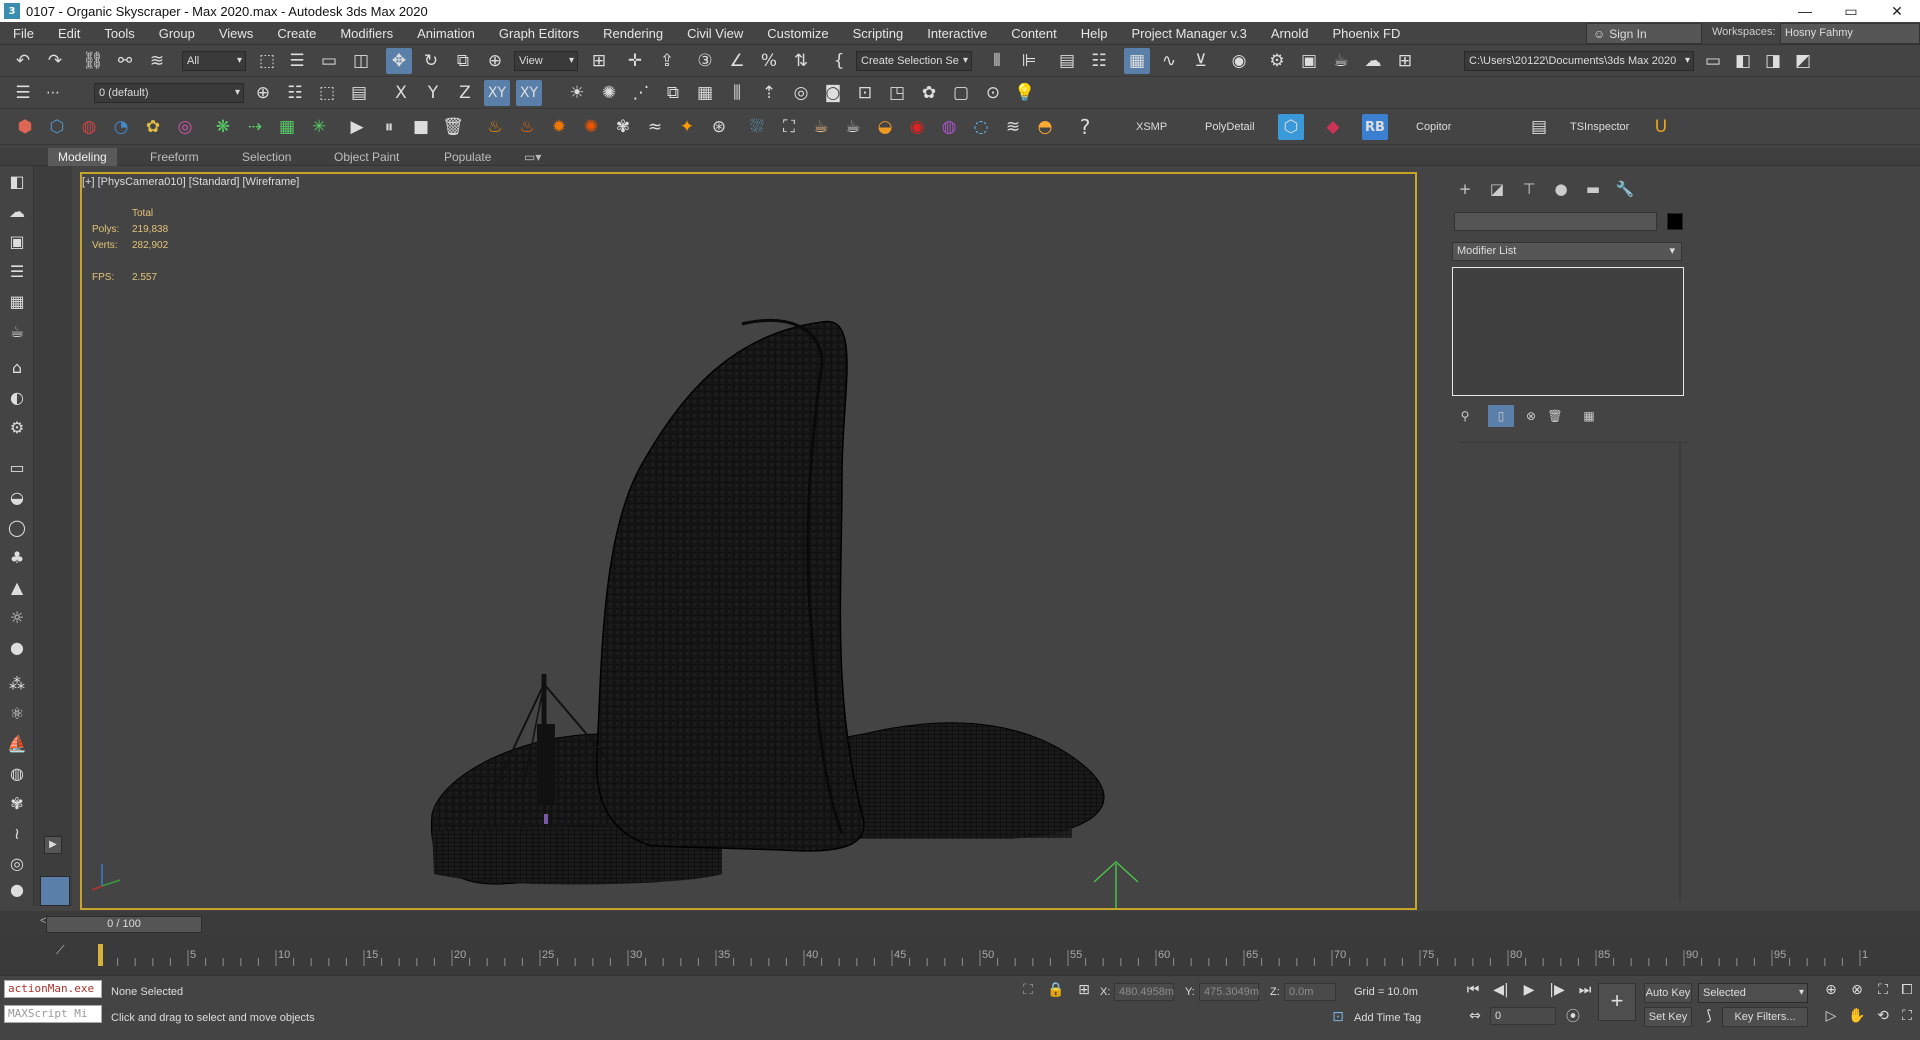 Image resolution: width=1920 pixels, height=1040 pixels. What do you see at coordinates (929, 93) in the screenshot?
I see `object-paint-icon: ✿` at bounding box center [929, 93].